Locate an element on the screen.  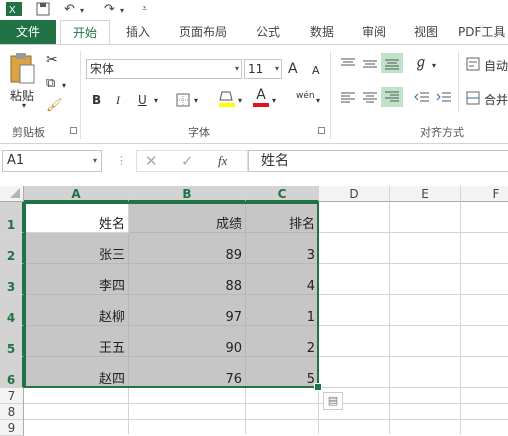
insert-function-button: fx is located at coordinates (222, 161).